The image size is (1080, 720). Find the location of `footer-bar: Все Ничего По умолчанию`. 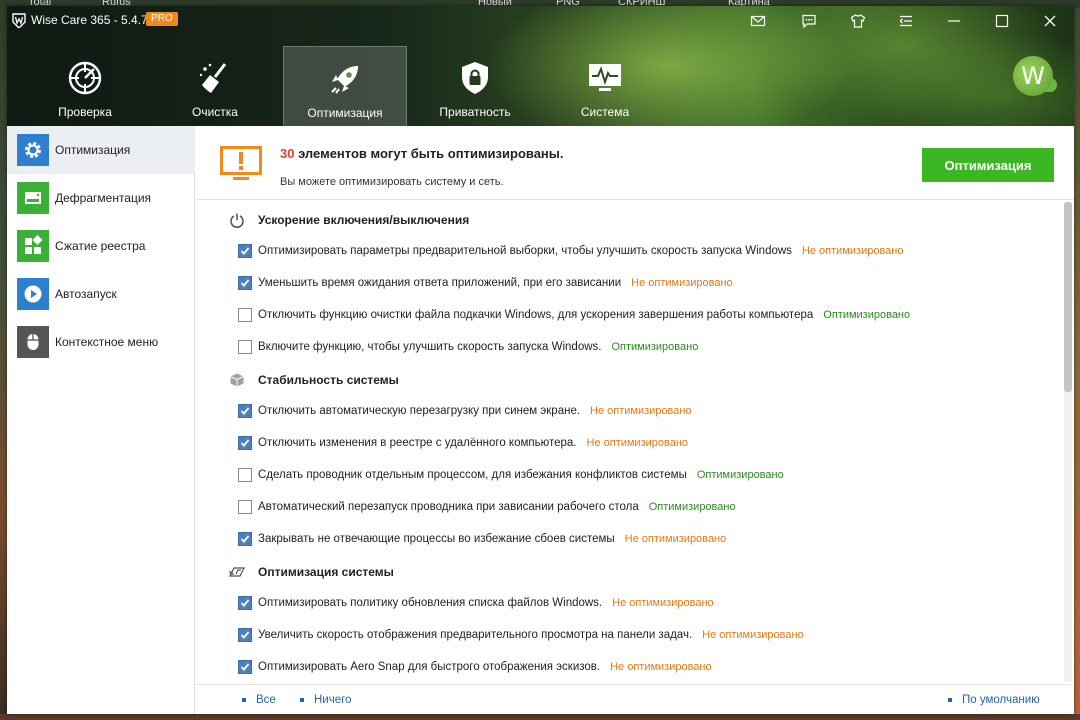

footer-bar: Все Ничего По умолчанию is located at coordinates (635, 699).